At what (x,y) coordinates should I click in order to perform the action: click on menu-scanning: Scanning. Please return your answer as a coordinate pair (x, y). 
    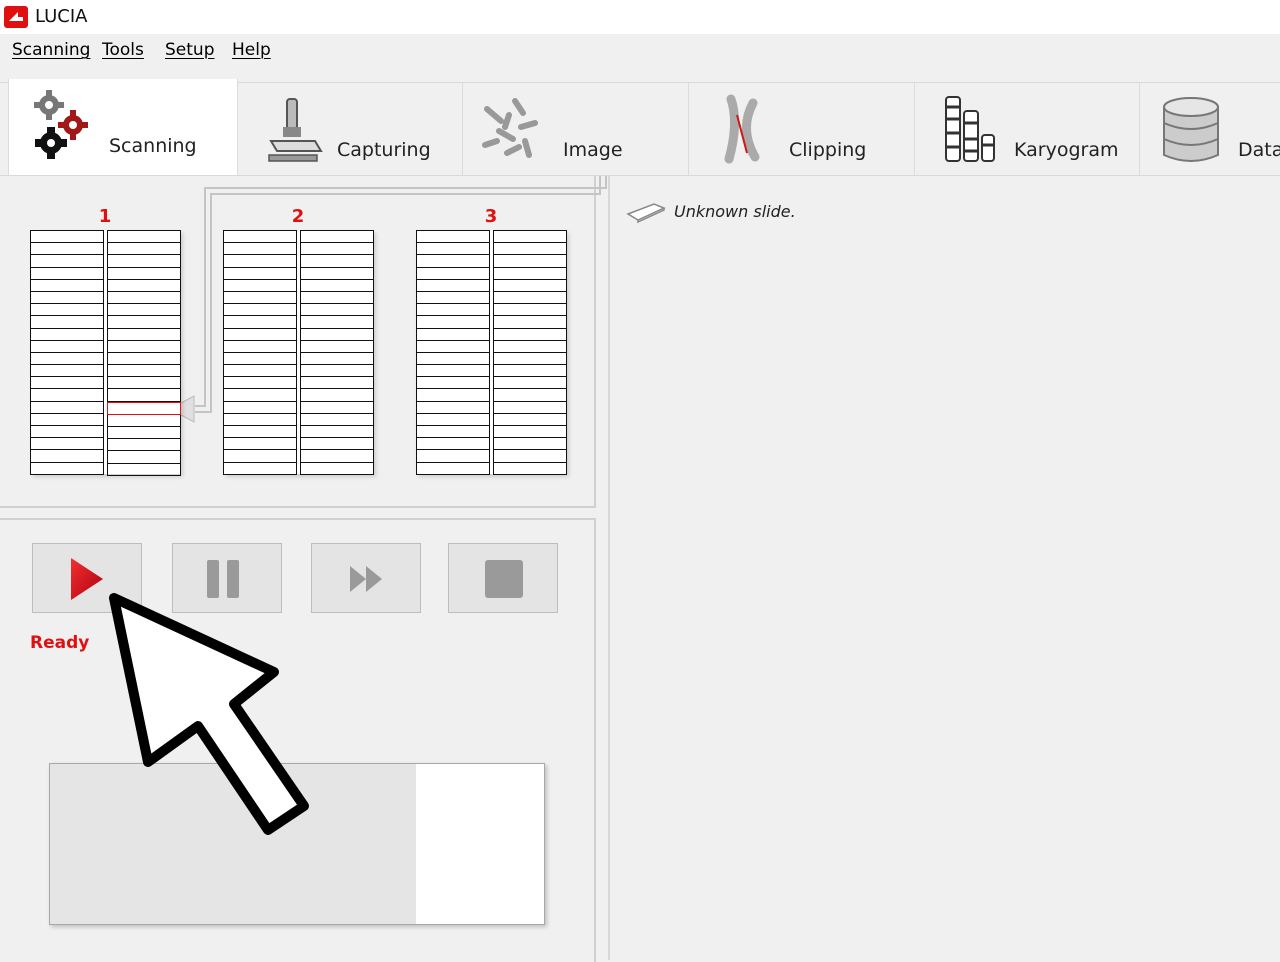
    Looking at the image, I should click on (51, 50).